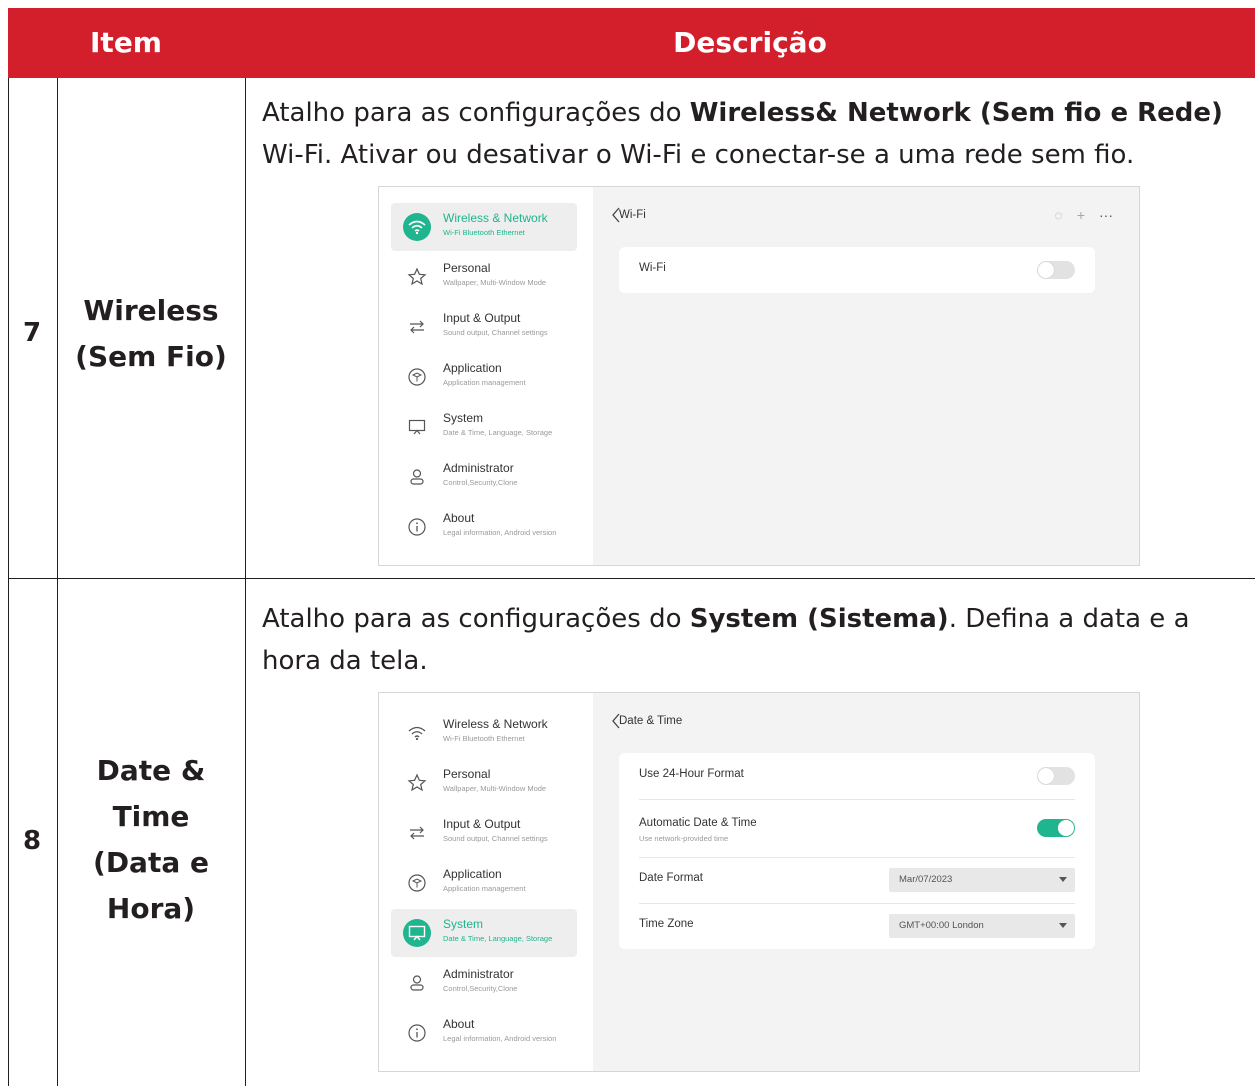 The width and height of the screenshot is (1255, 1086). What do you see at coordinates (151, 862) in the screenshot?
I see `row-item-name-line: (Data e` at bounding box center [151, 862].